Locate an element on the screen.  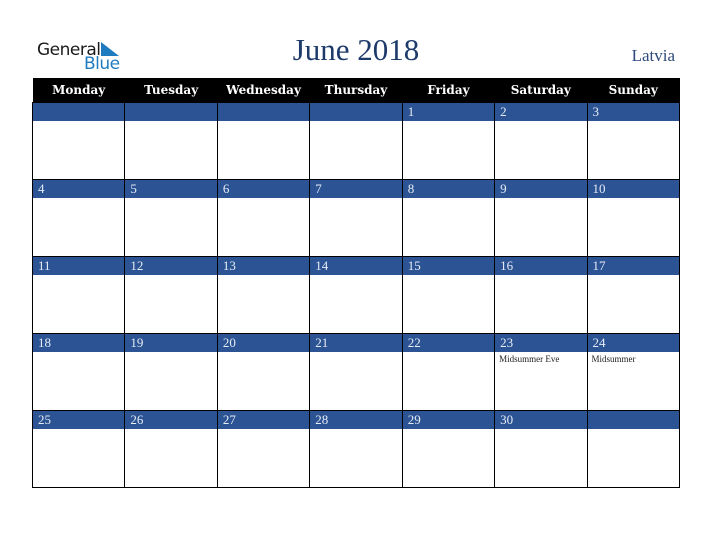
day-number: 14 is located at coordinates (356, 266).